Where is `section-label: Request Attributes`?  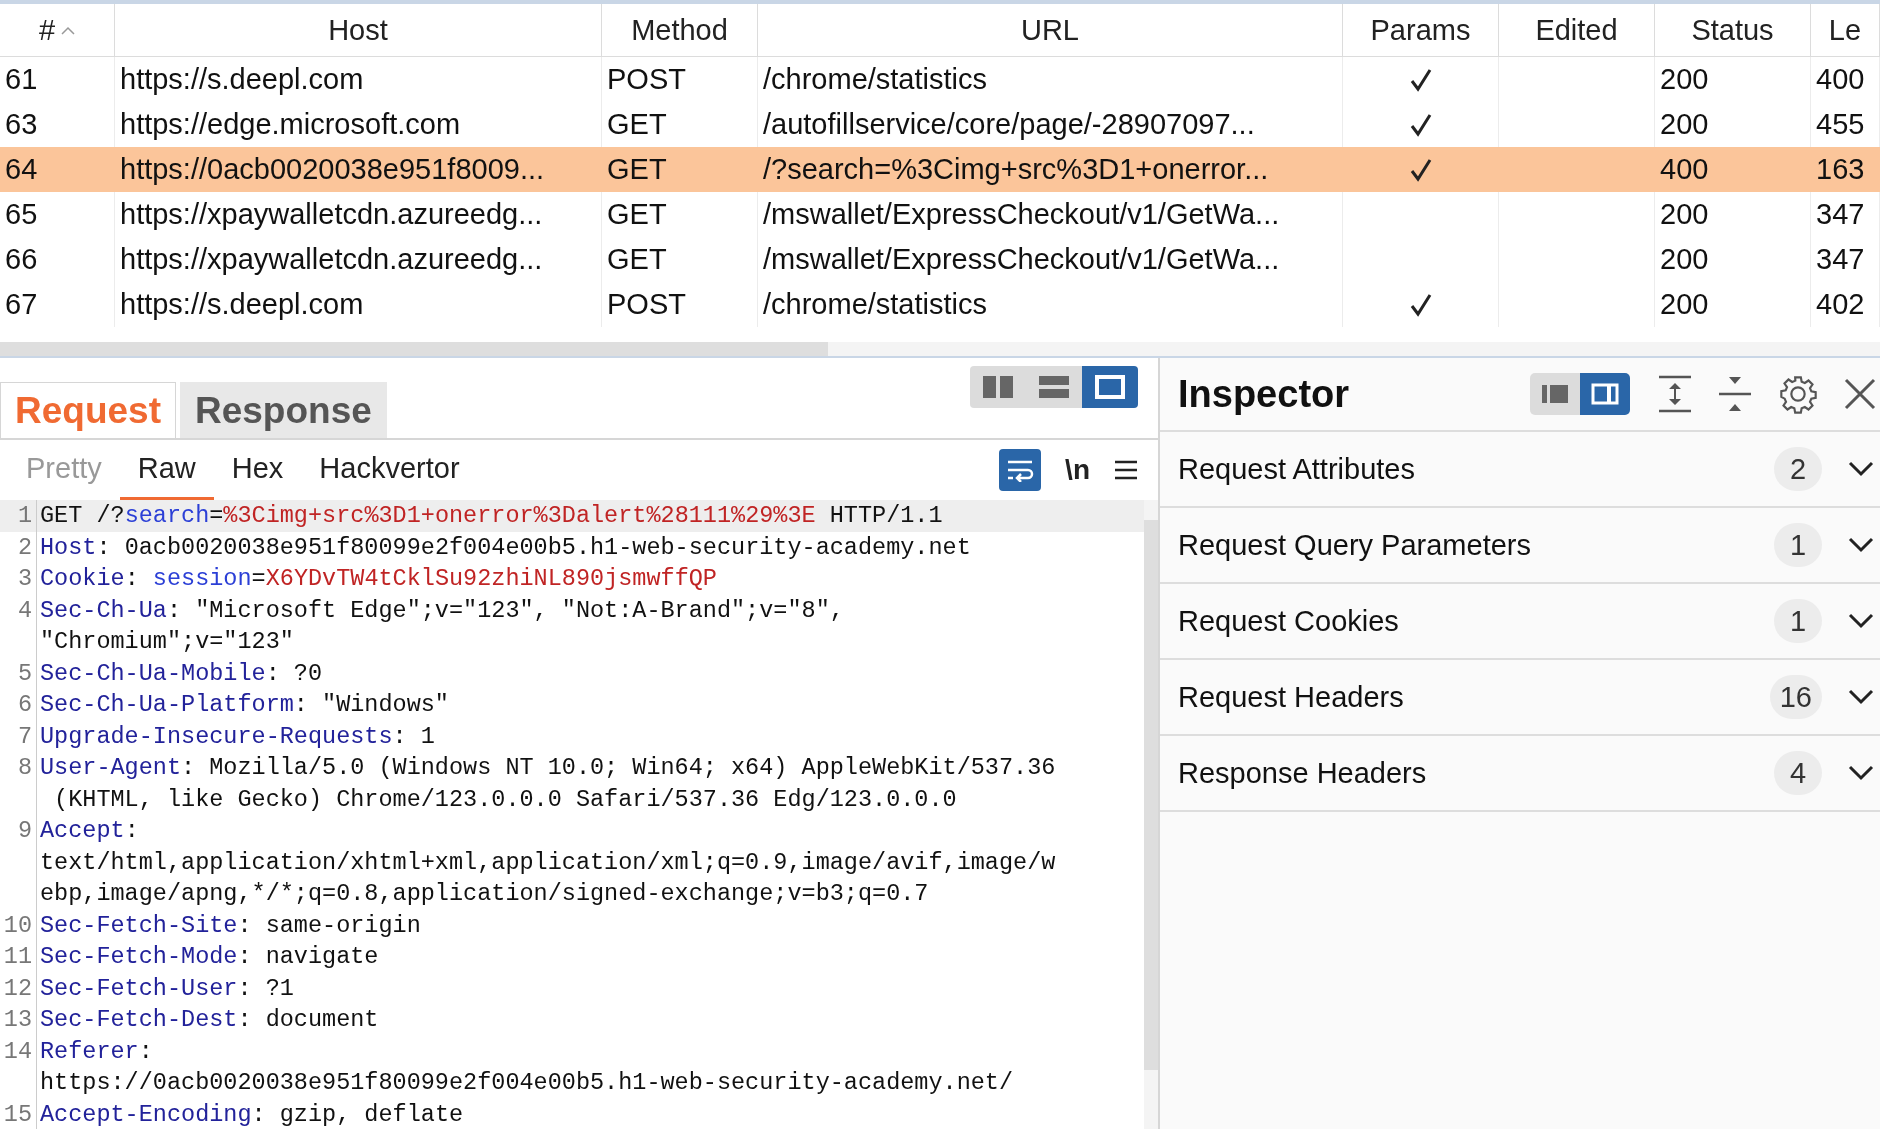
section-label: Request Attributes is located at coordinates (1296, 469).